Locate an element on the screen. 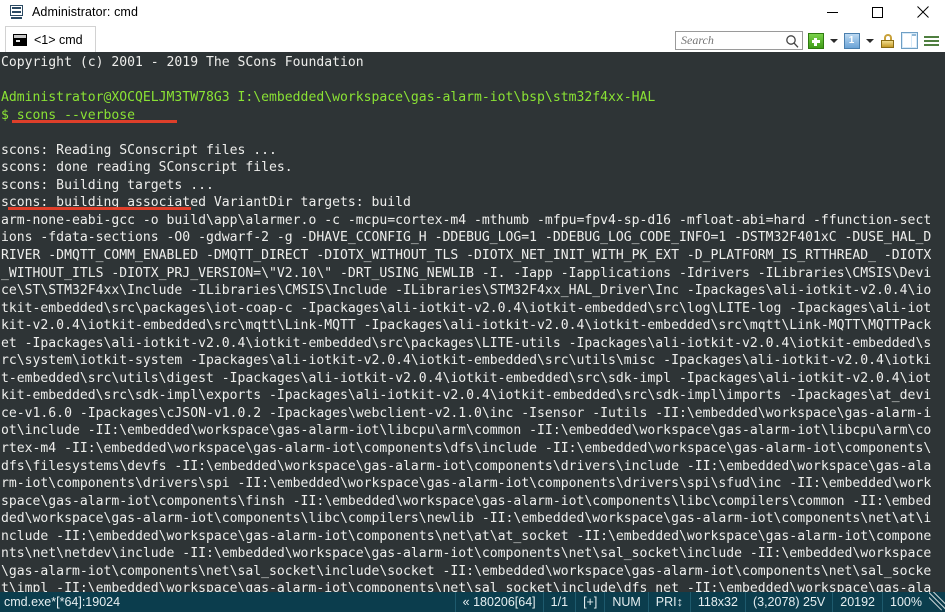 This screenshot has height=612, width=945. status-cell: « 180206[64] is located at coordinates (498, 602).